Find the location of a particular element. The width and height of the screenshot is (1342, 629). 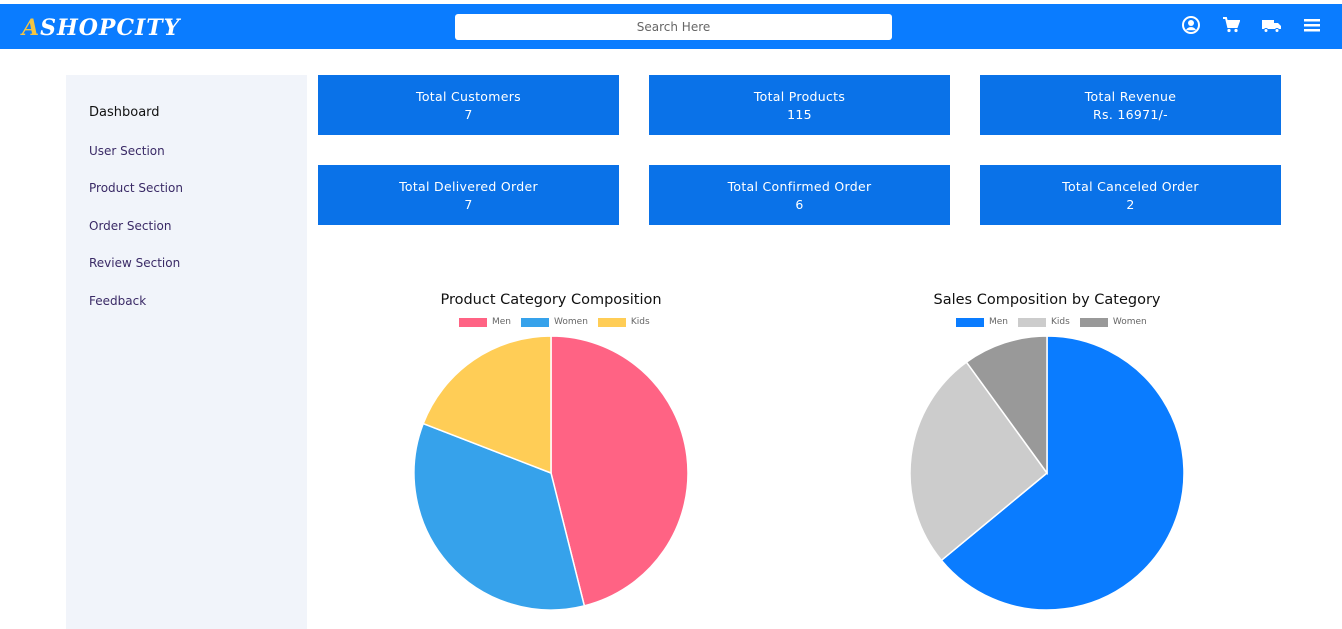

shopcity-logo: ASHOPCITY is located at coordinates (101, 28).